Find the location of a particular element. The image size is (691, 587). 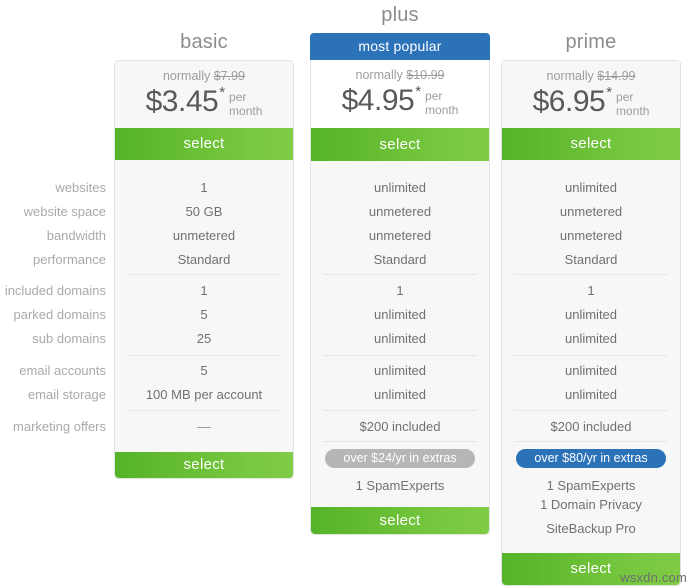

price-period-basic: per month is located at coordinates (245, 104).